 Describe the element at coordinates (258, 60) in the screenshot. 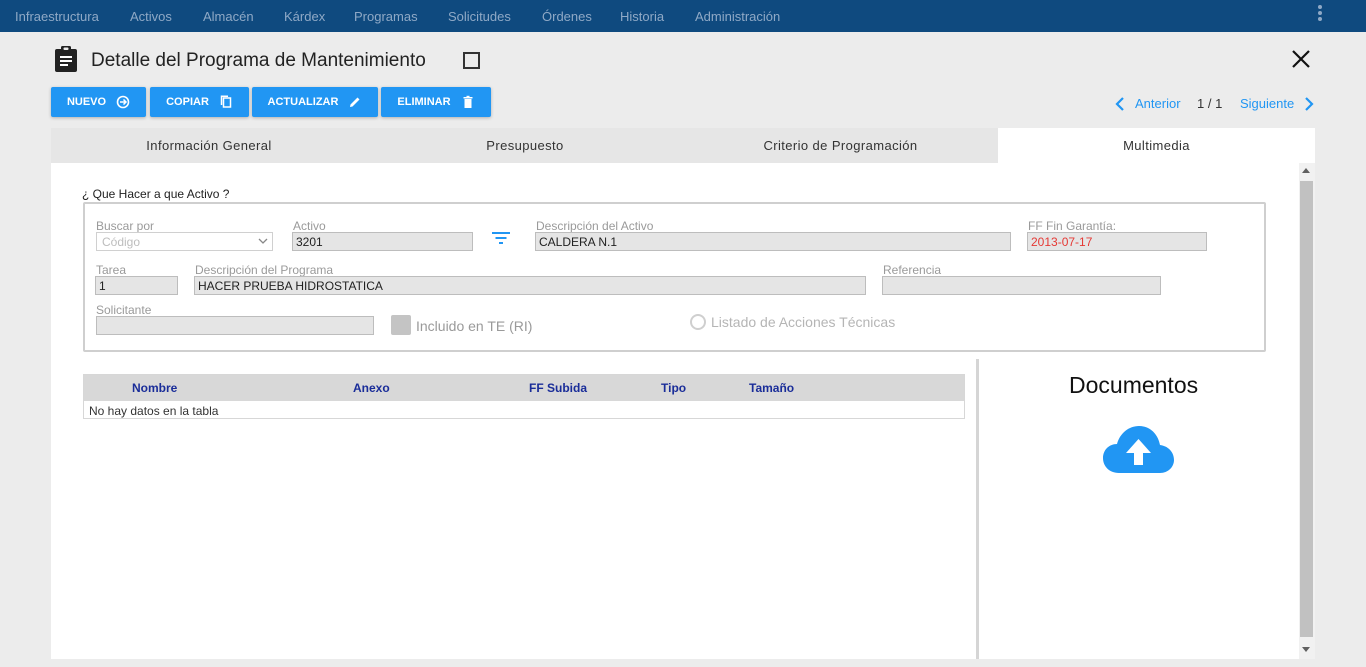

I see `page-title: Detalle del Programa de Mantenimiento` at that location.